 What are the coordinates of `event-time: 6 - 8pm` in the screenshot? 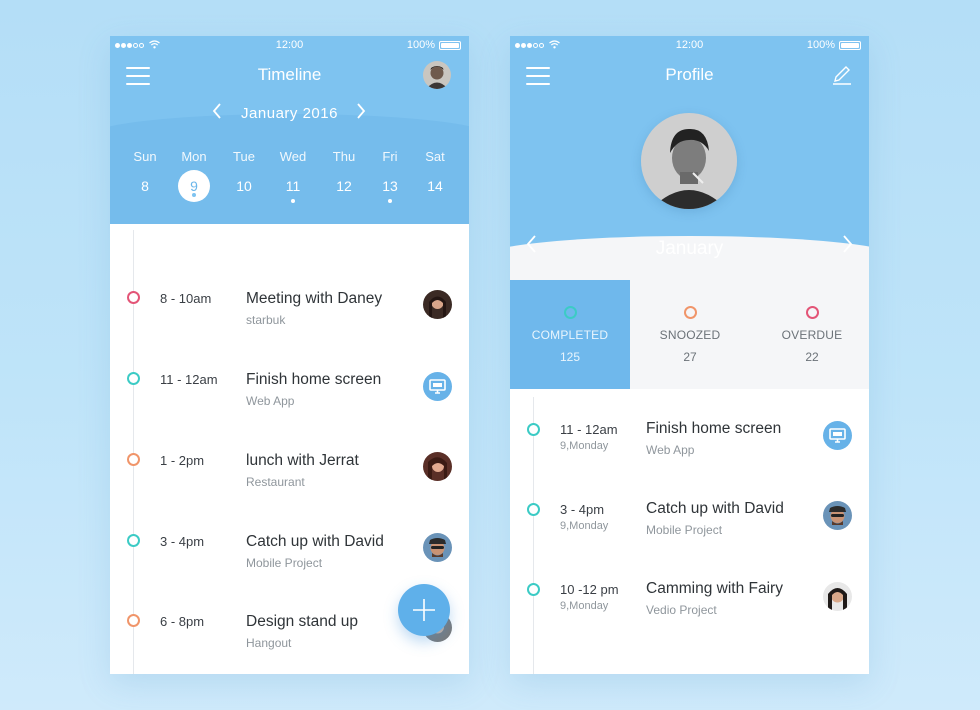 It's located at (182, 621).